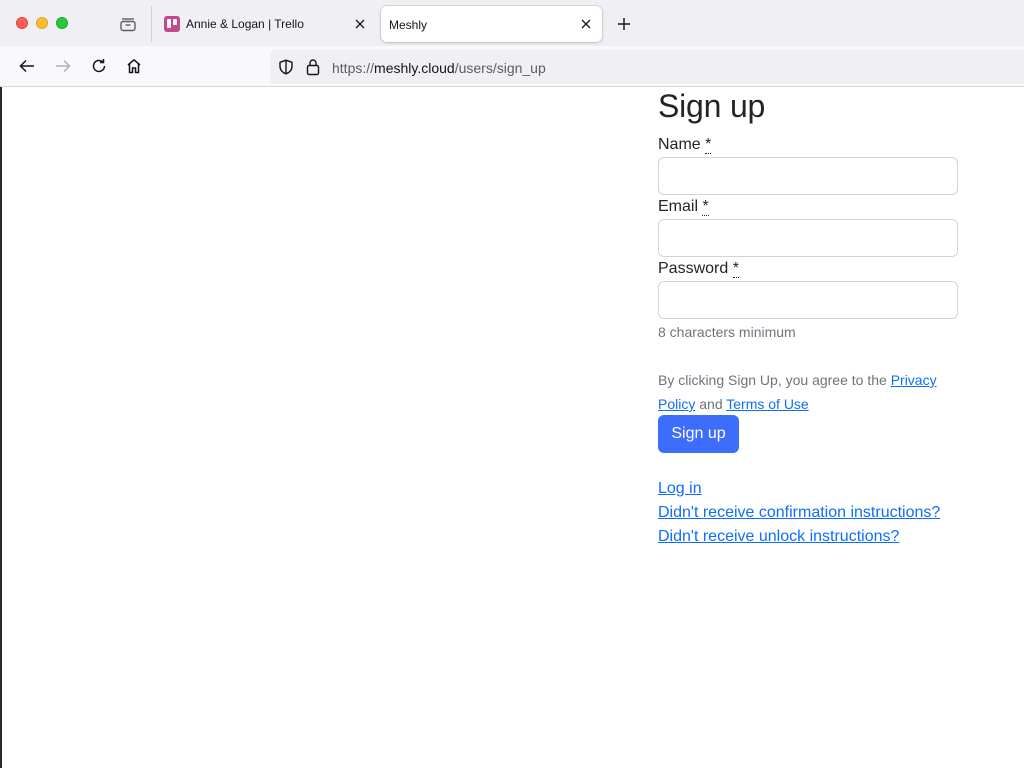  What do you see at coordinates (808, 176) in the screenshot?
I see `name-field` at bounding box center [808, 176].